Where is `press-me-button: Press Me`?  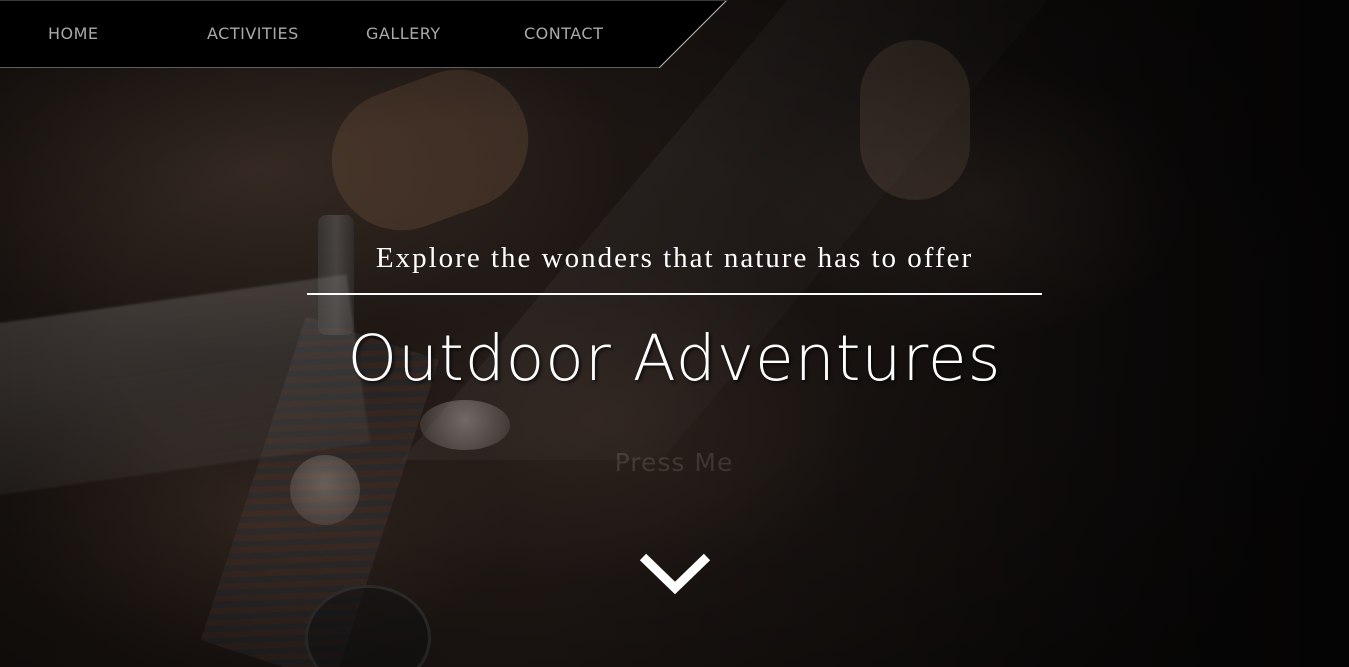 press-me-button: Press Me is located at coordinates (674, 462).